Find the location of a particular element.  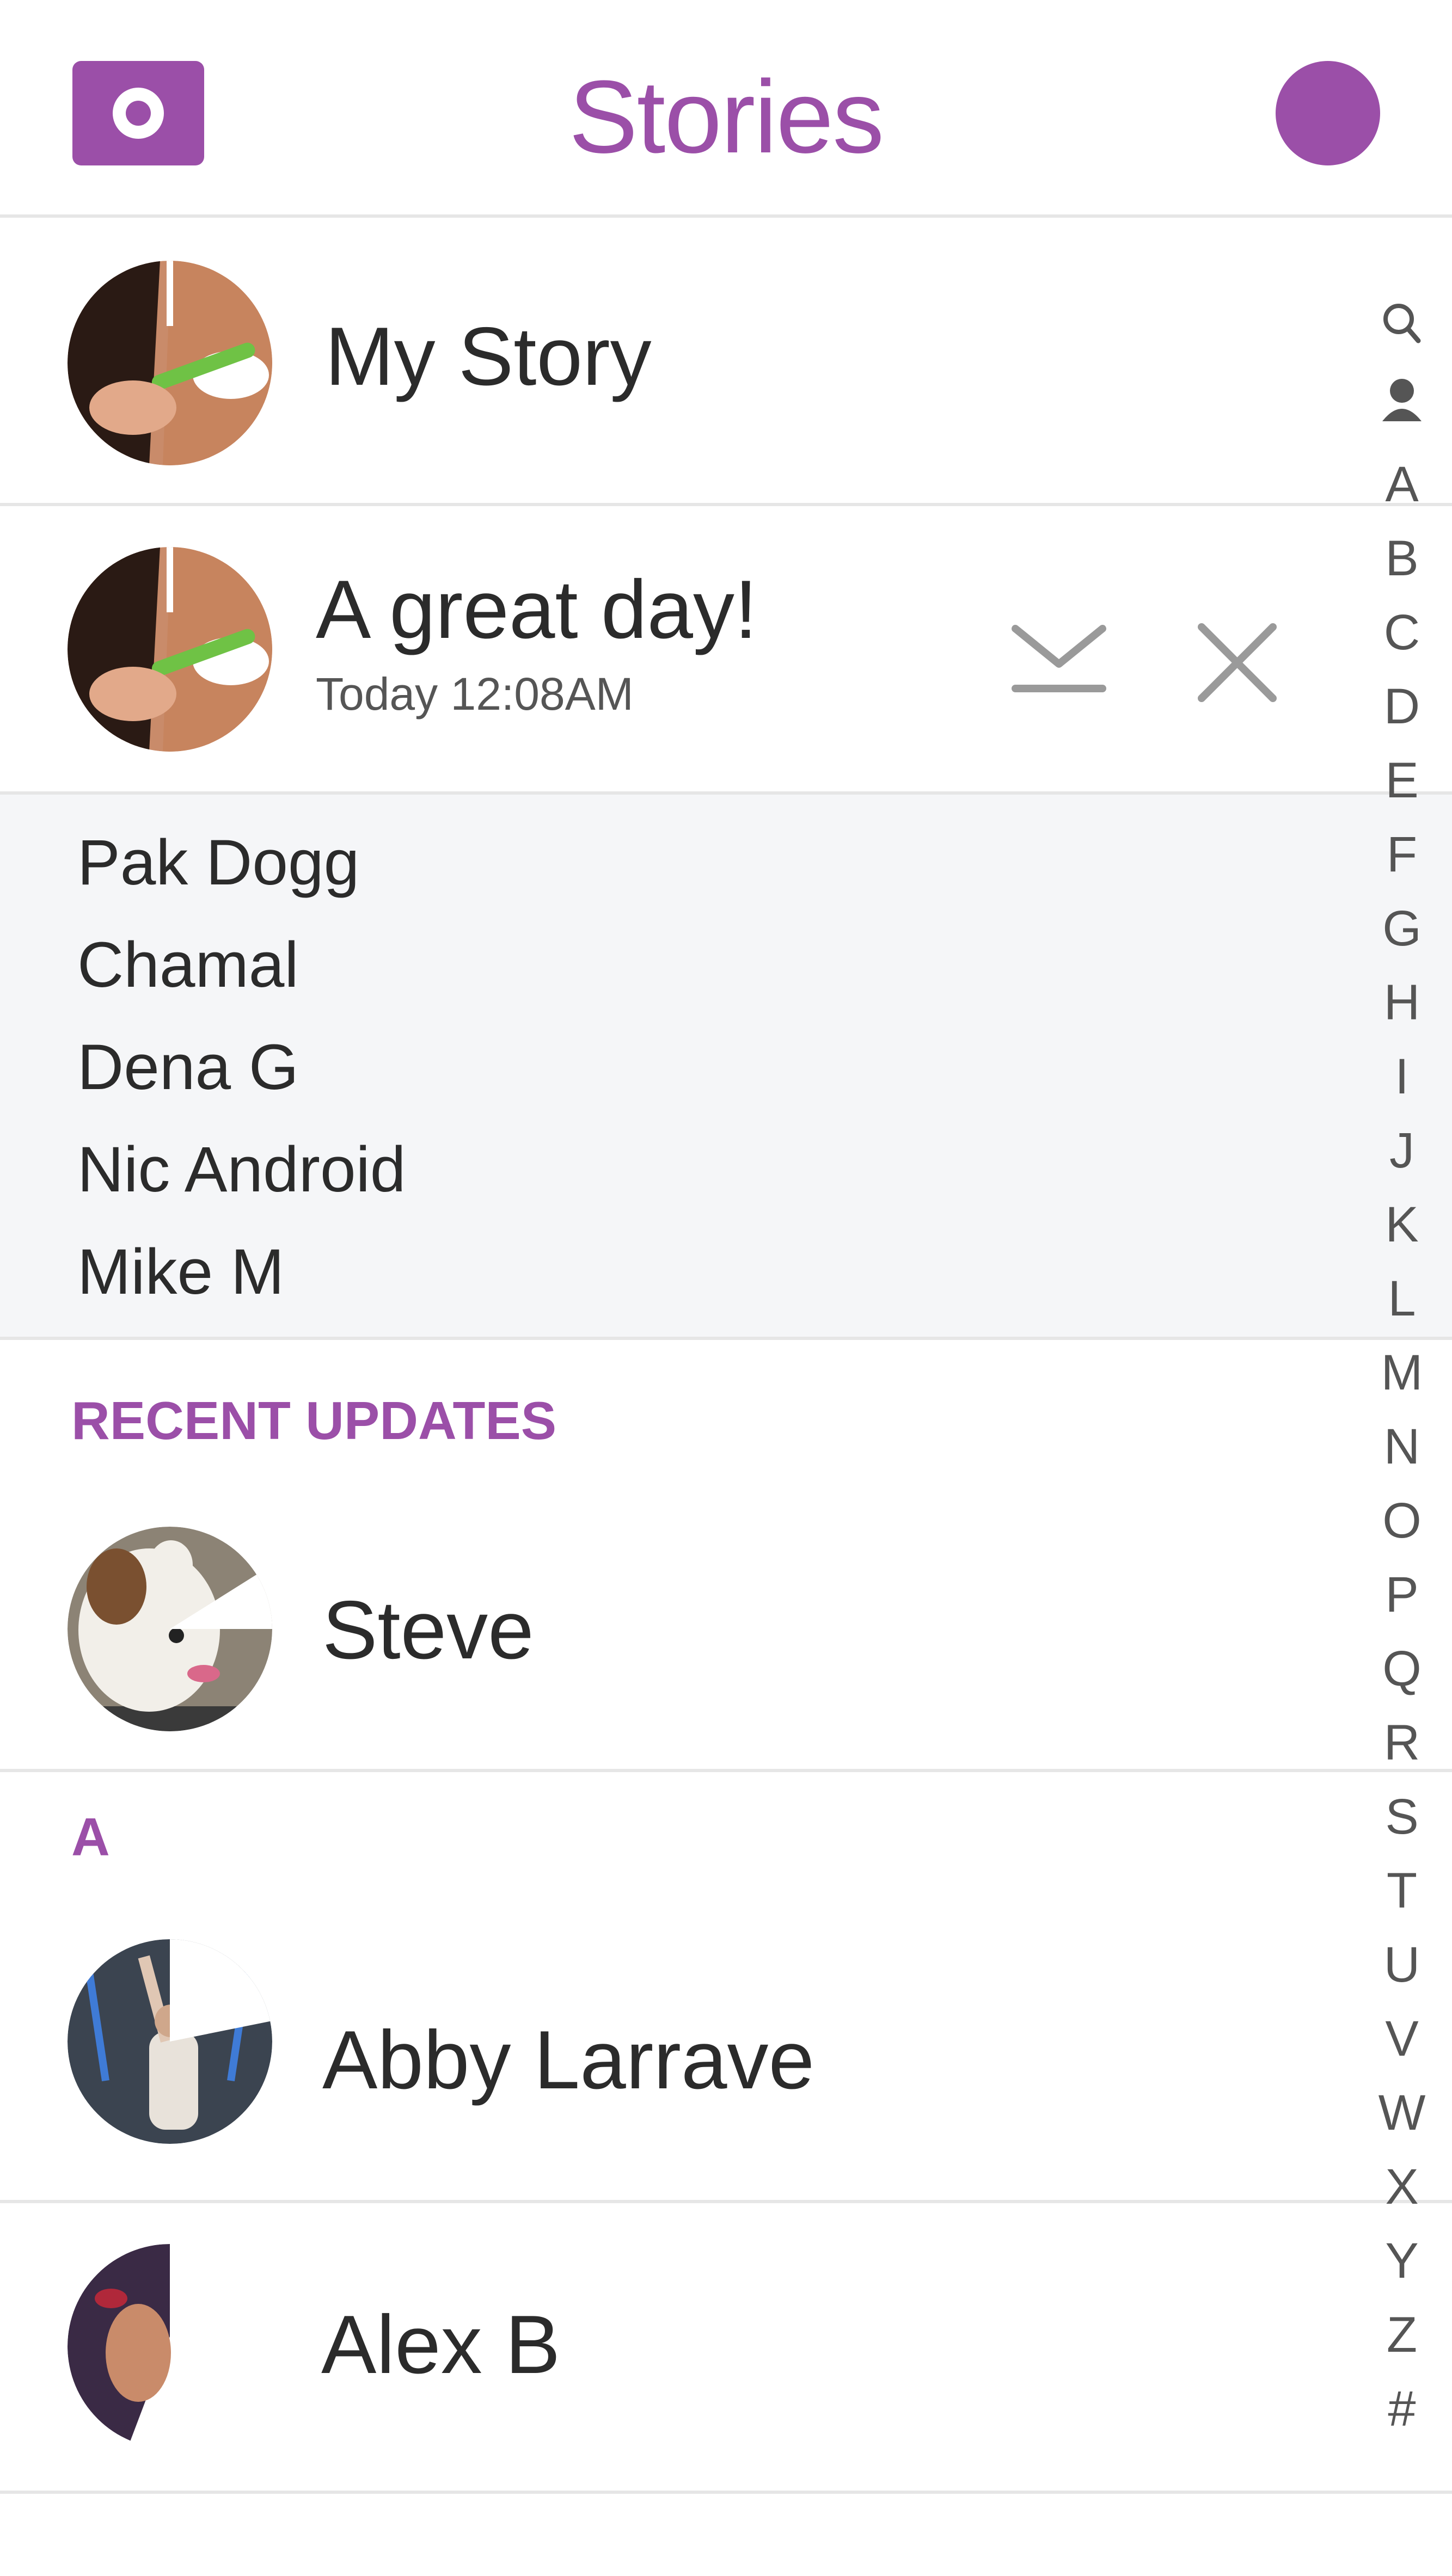

concert-thumbnail-icon is located at coordinates (170, 2041).